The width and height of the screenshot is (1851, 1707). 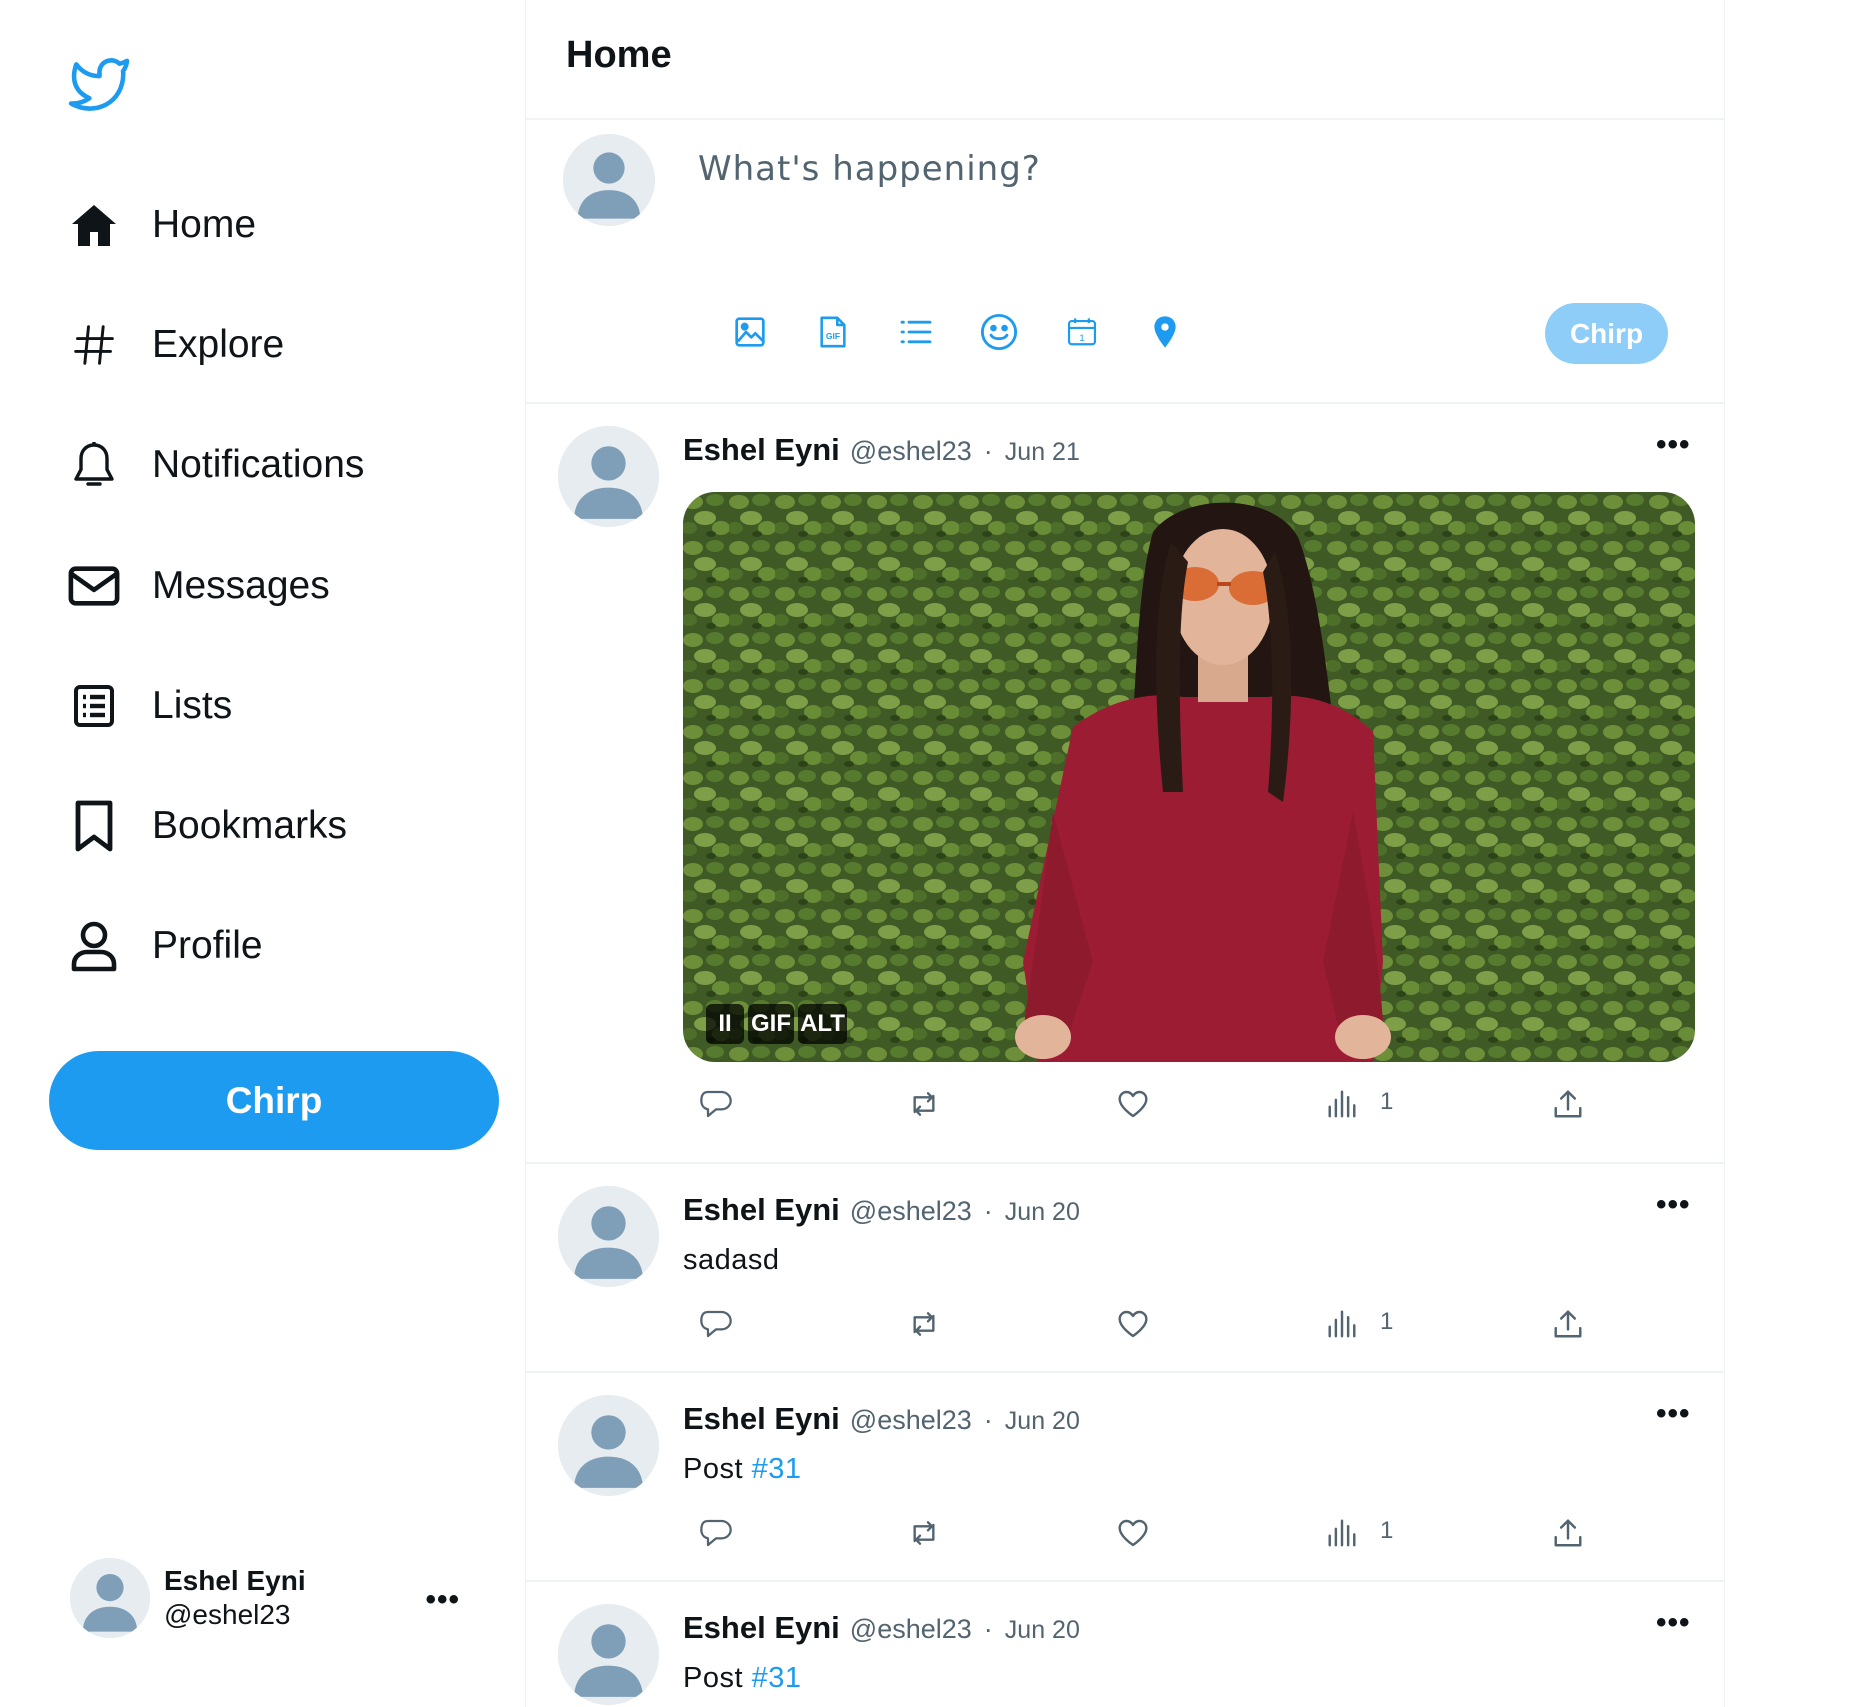 I want to click on gif-icon: GIF, so click(x=833, y=332).